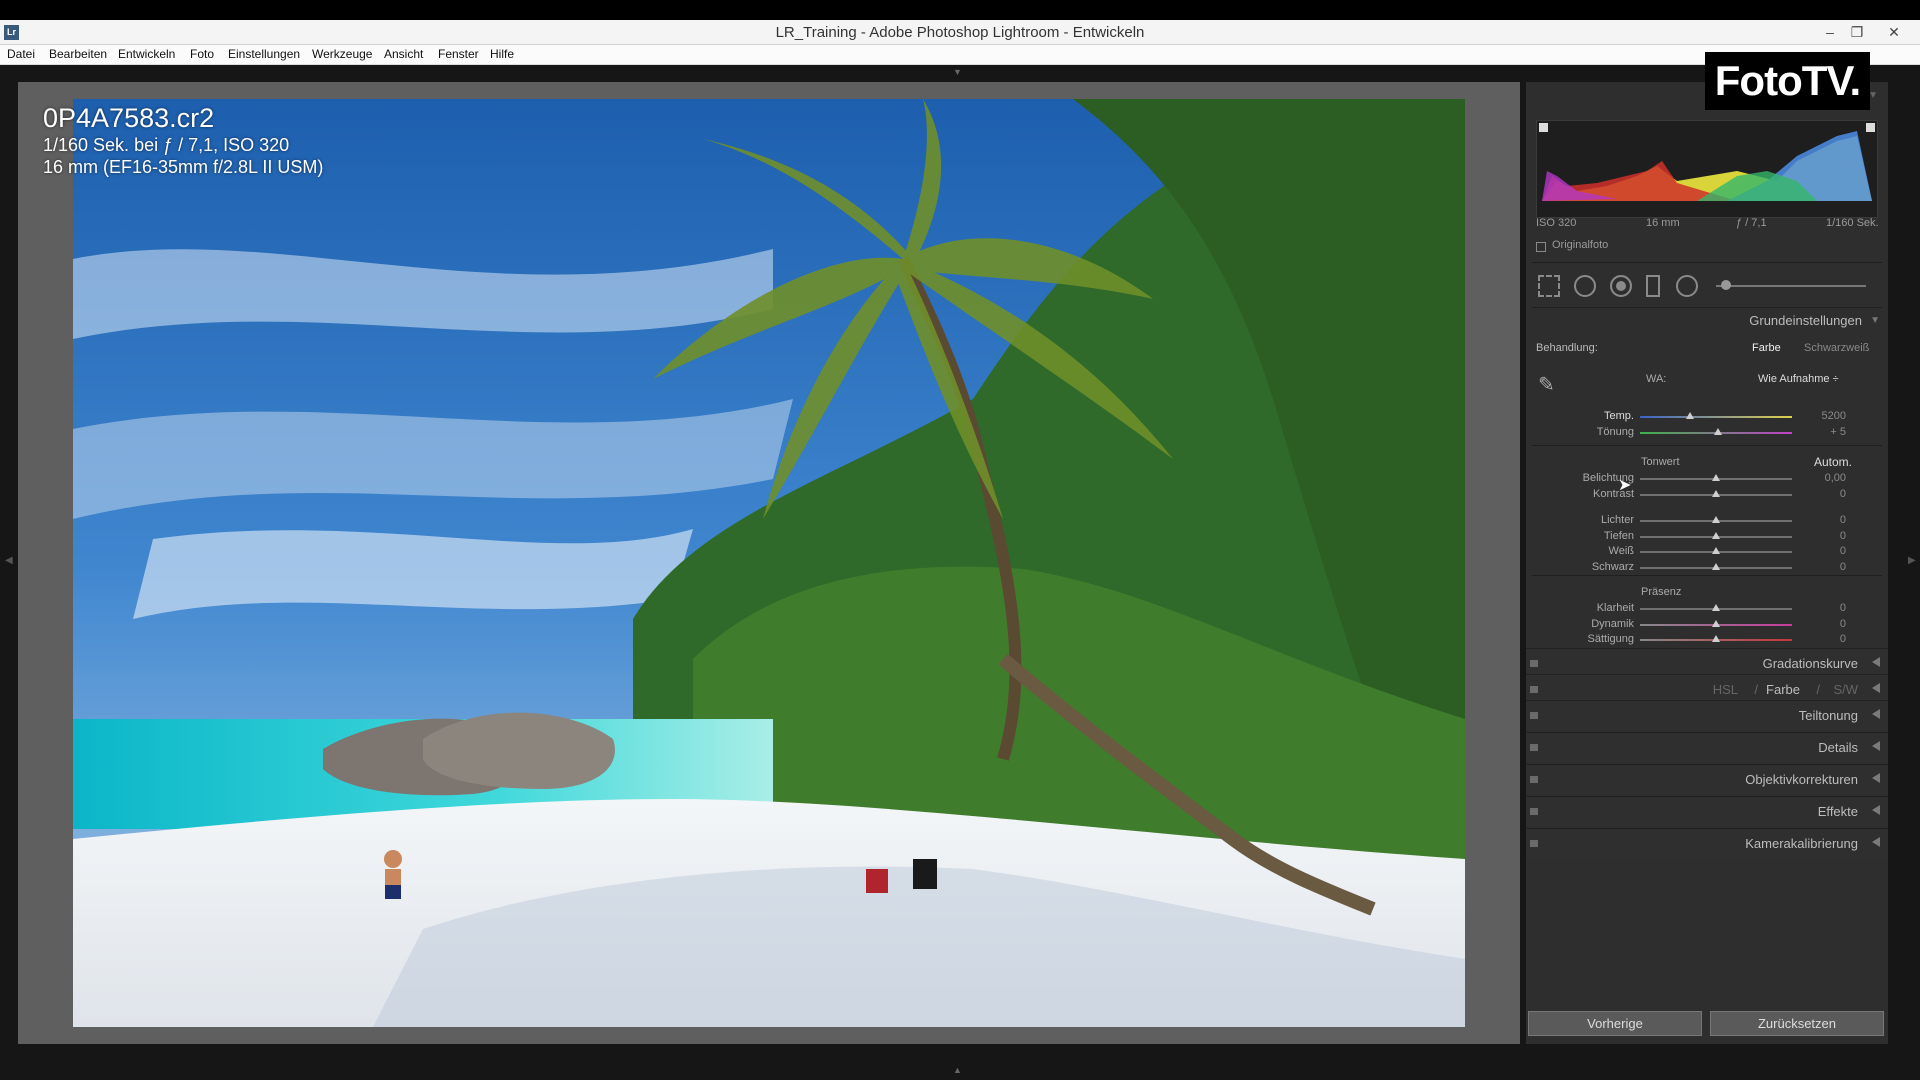 This screenshot has width=1920, height=1080. I want to click on slider-3: Kontrast 0, so click(1707, 495).